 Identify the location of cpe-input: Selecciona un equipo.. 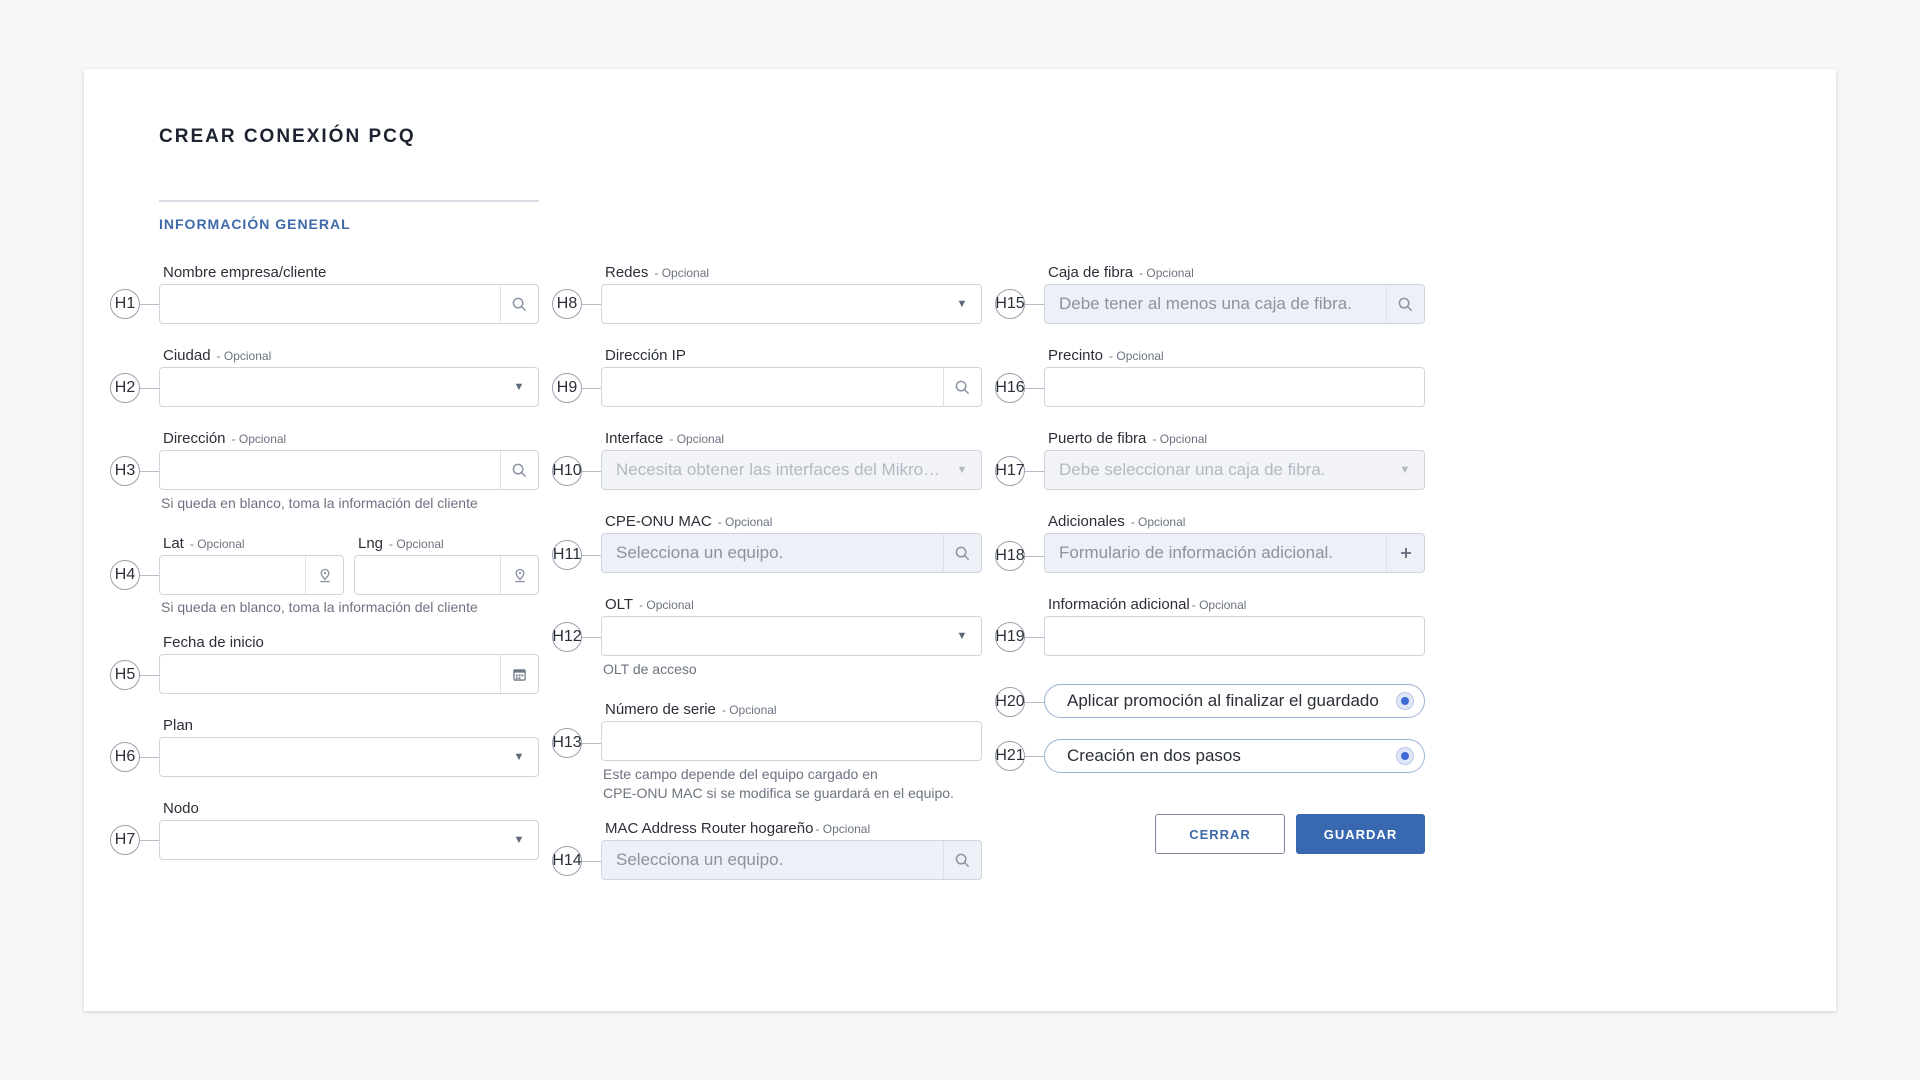
(791, 553).